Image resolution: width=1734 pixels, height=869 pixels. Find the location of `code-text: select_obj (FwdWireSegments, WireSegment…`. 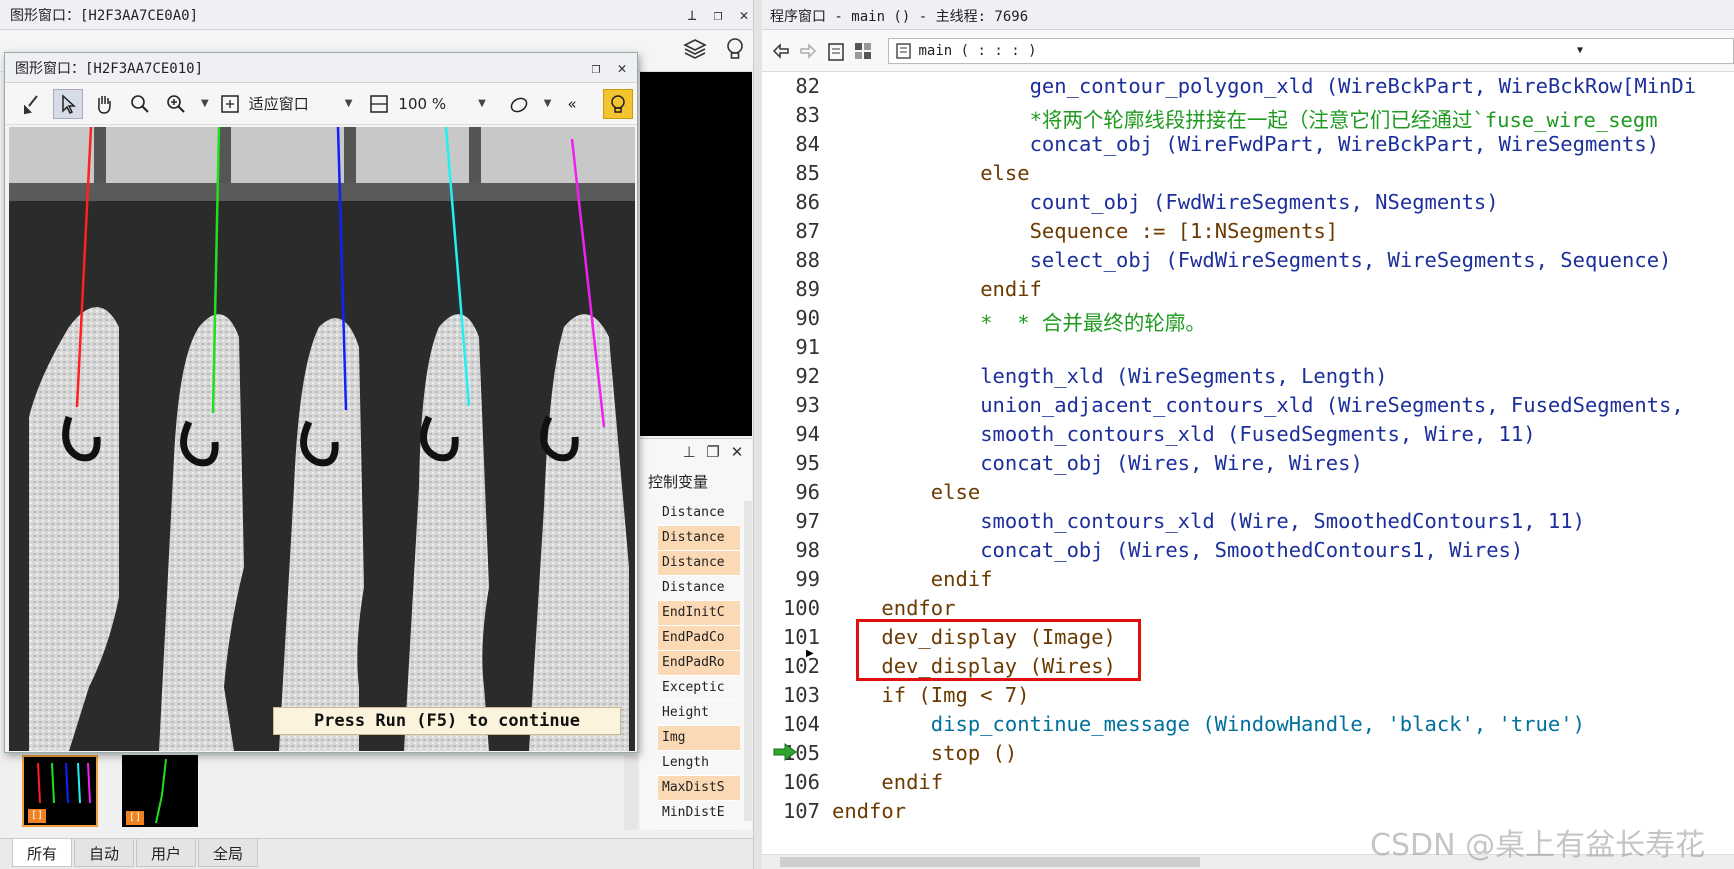

code-text: select_obj (FwdWireSegments, WireSegment… is located at coordinates (1350, 260).